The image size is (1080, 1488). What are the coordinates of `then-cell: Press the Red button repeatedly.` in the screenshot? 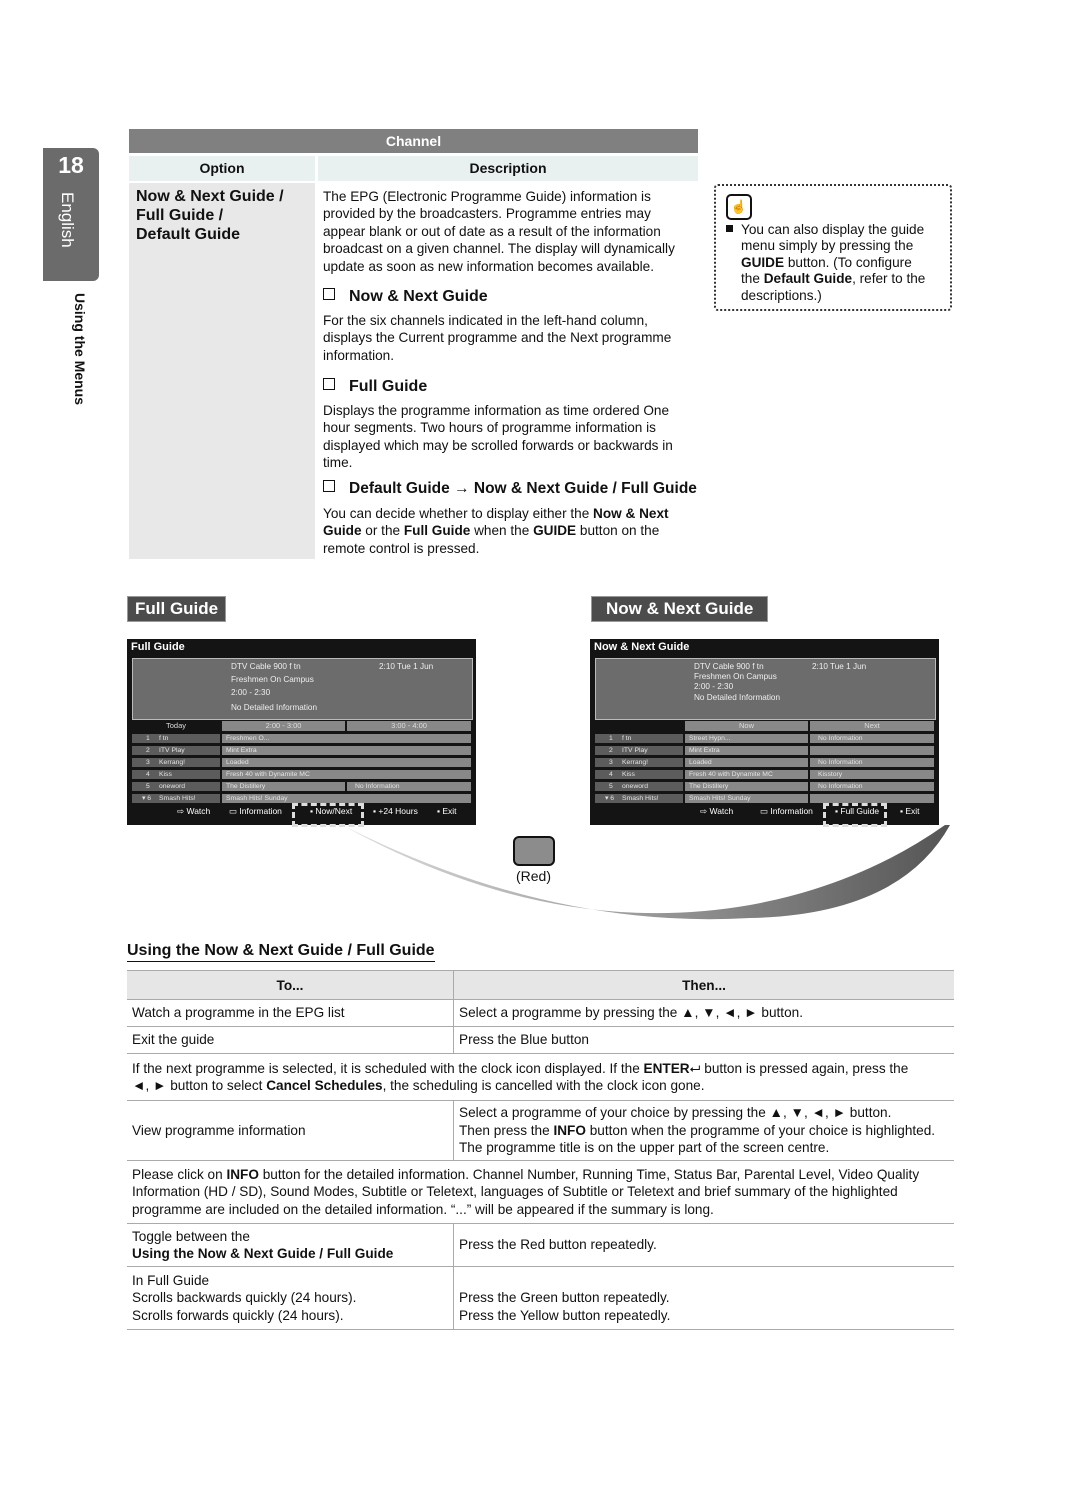 It's located at (703, 1245).